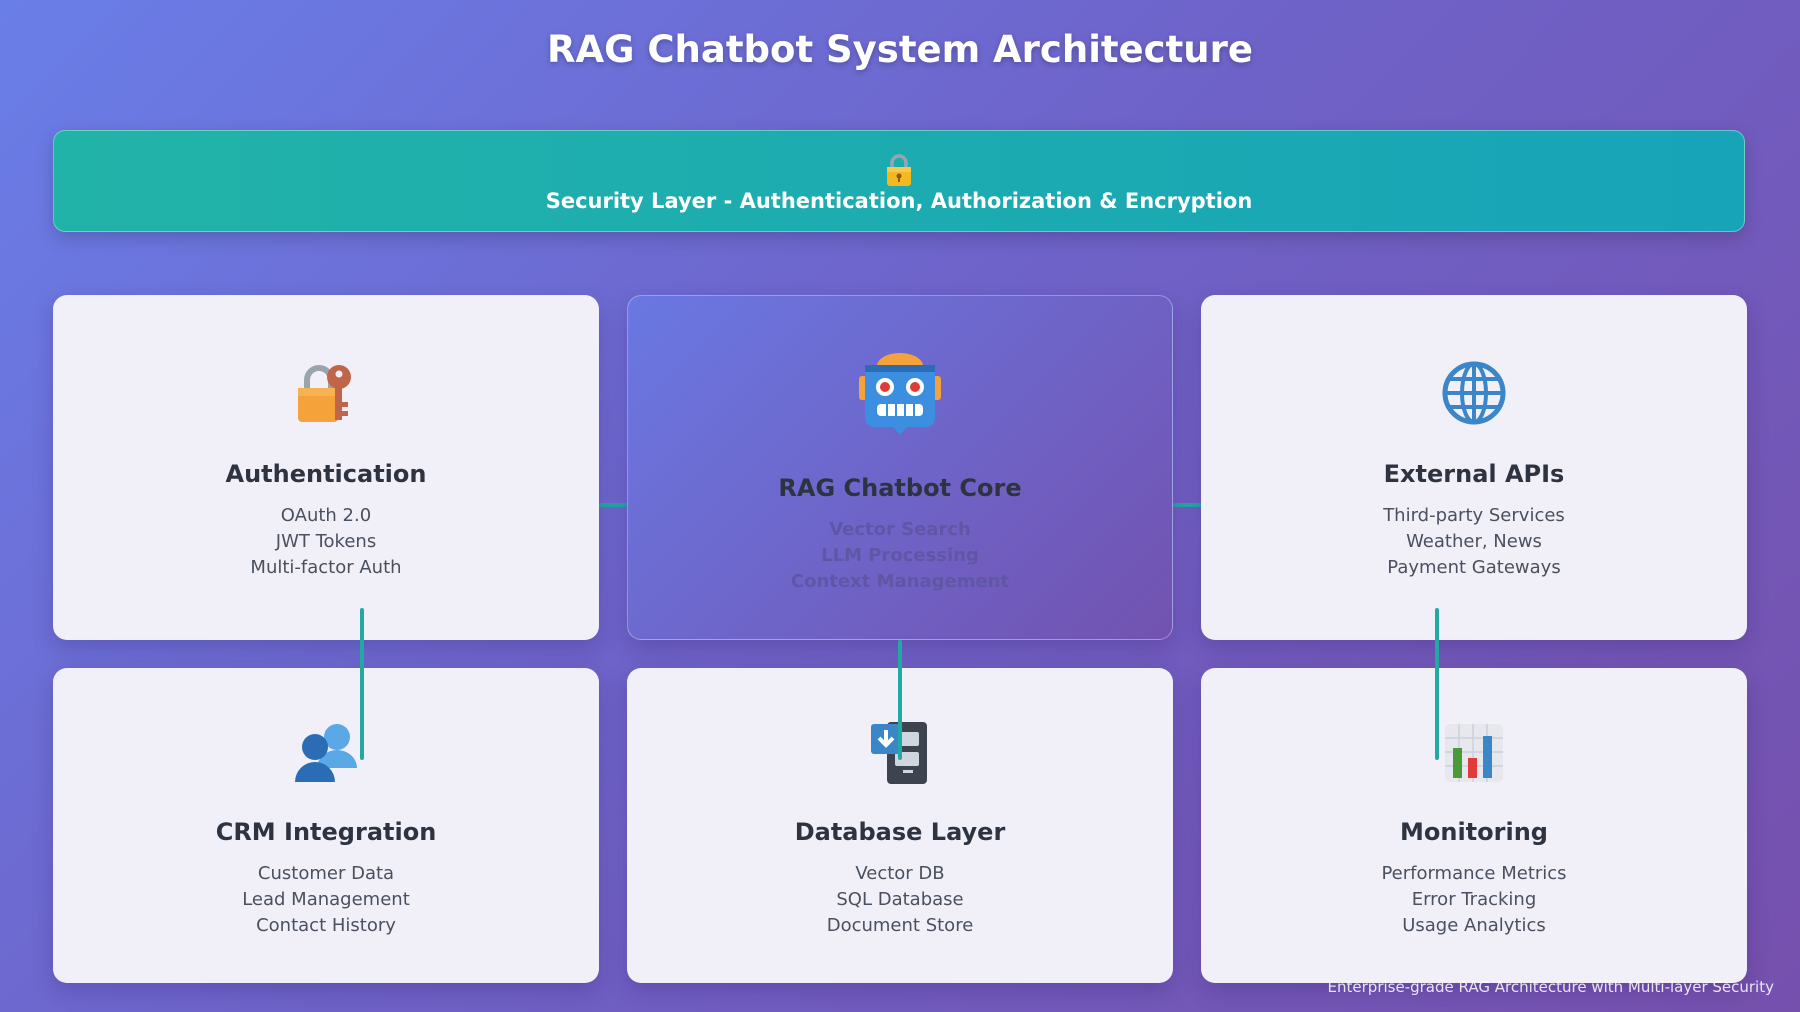 The image size is (1800, 1012). I want to click on authentication-item: Multi-factor Auth, so click(326, 567).